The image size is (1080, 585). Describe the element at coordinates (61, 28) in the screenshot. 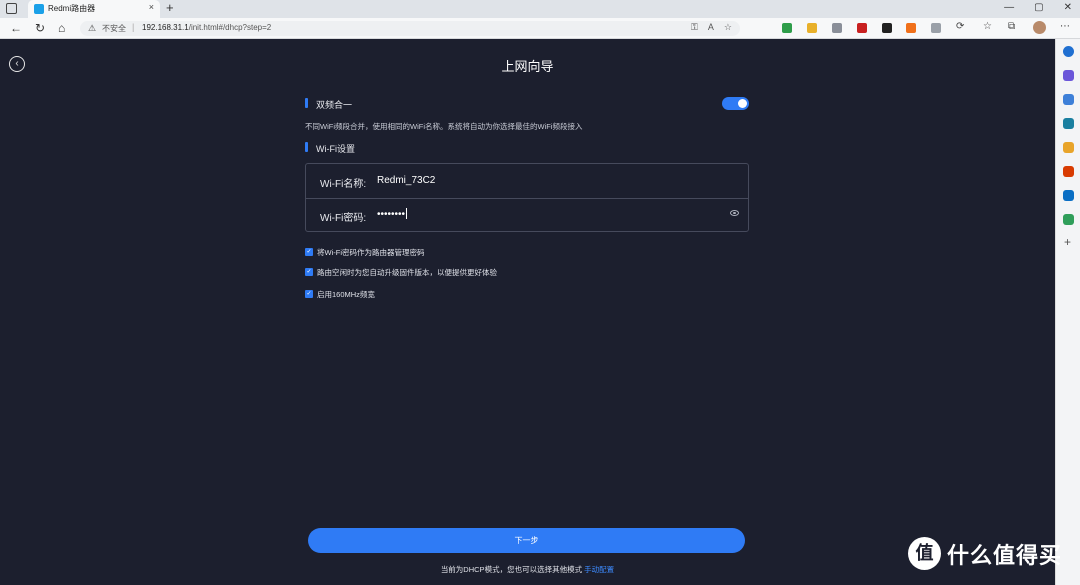

I see `home-icon: ⌂` at that location.